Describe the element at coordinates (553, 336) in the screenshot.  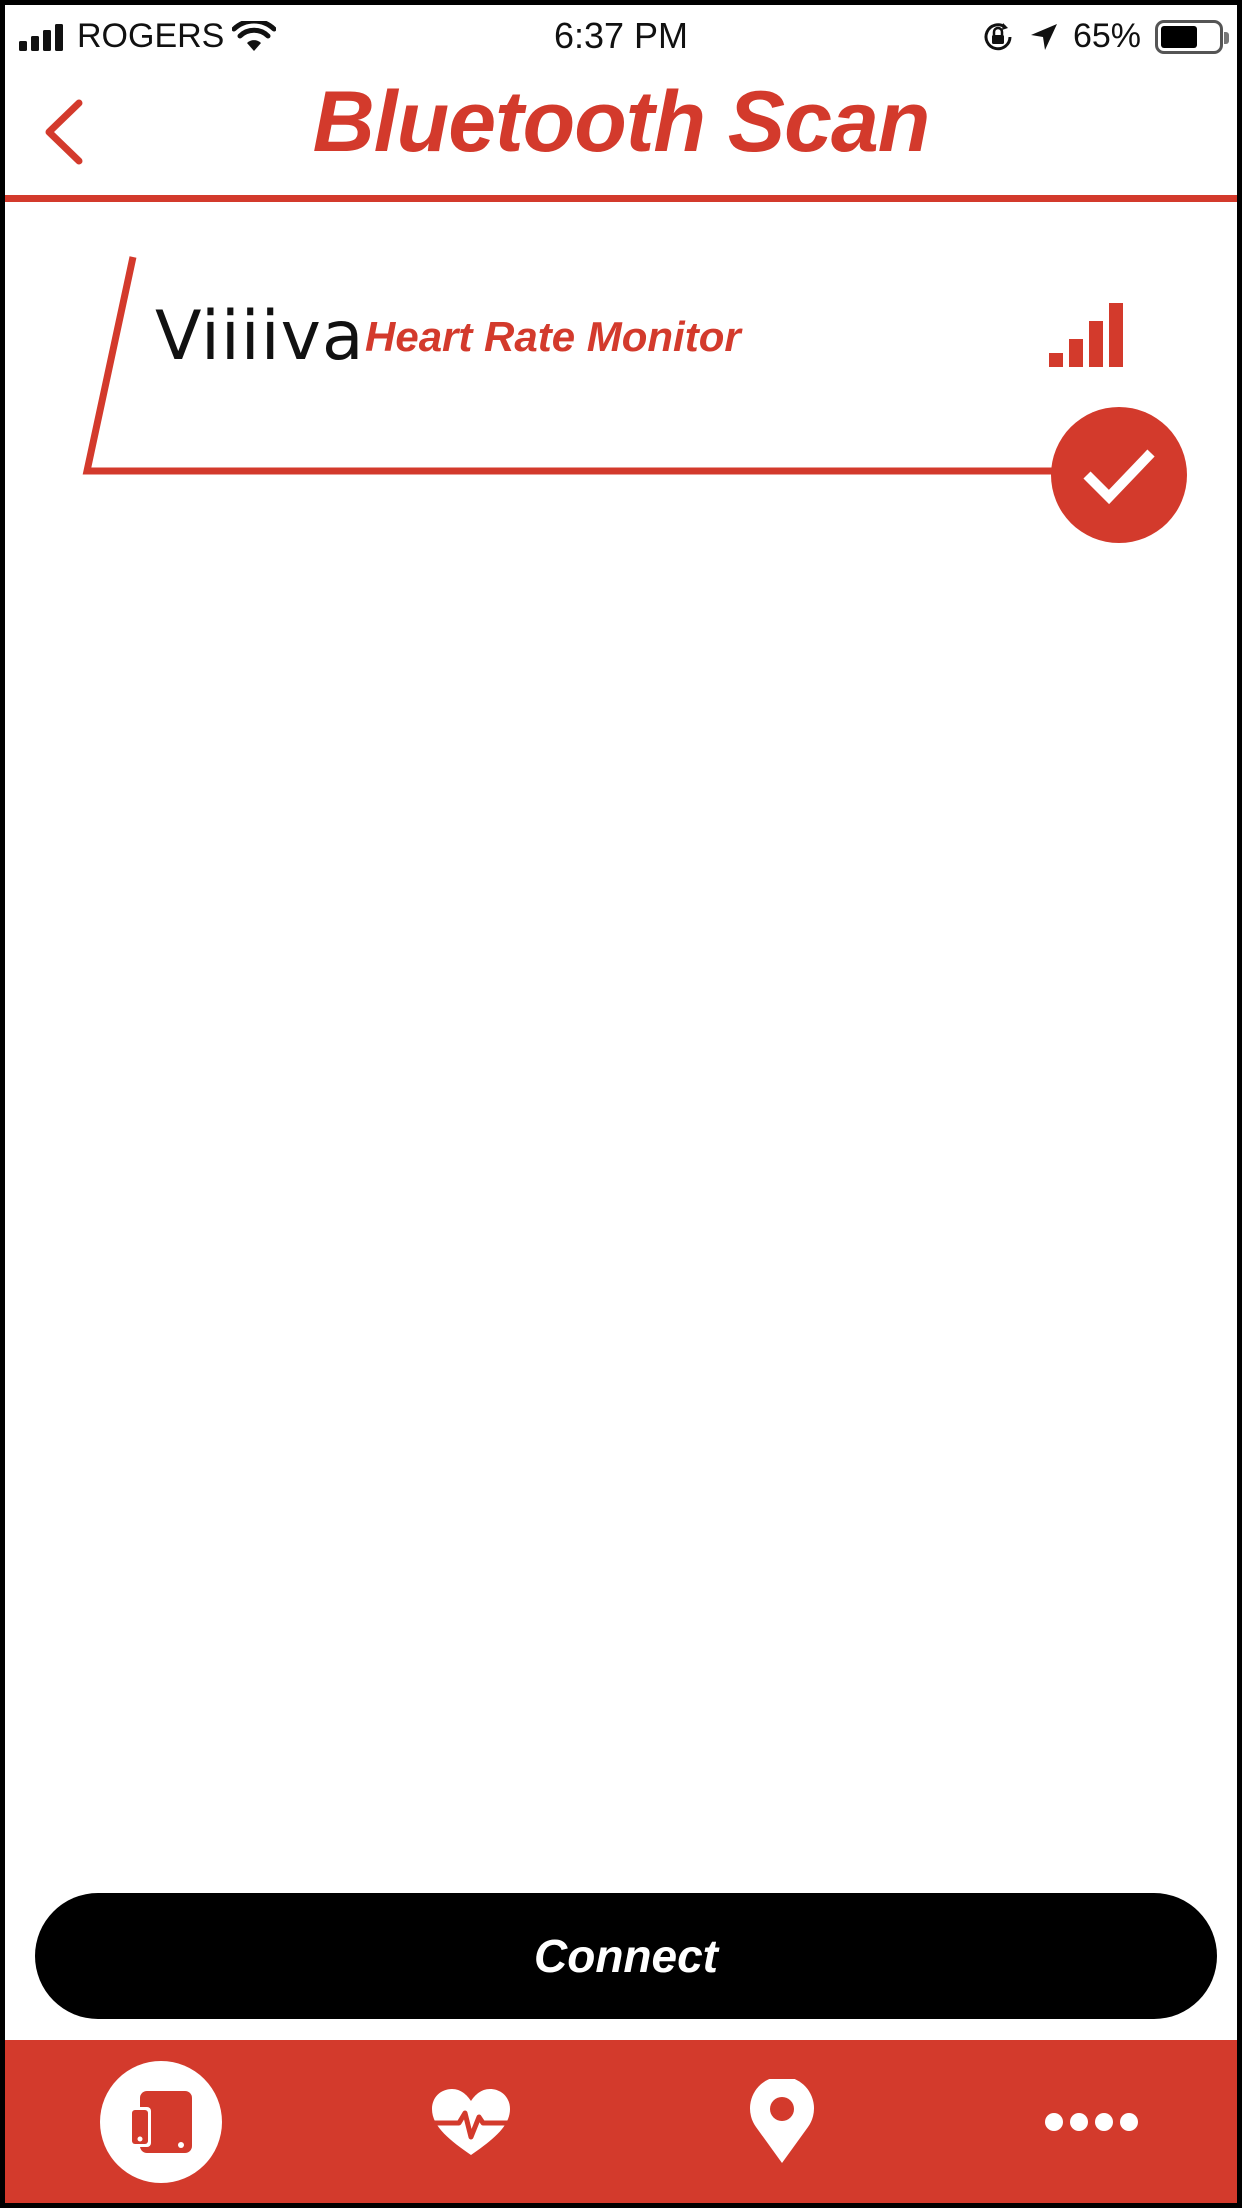
I see `device-type: Heart Rate Monitor` at that location.